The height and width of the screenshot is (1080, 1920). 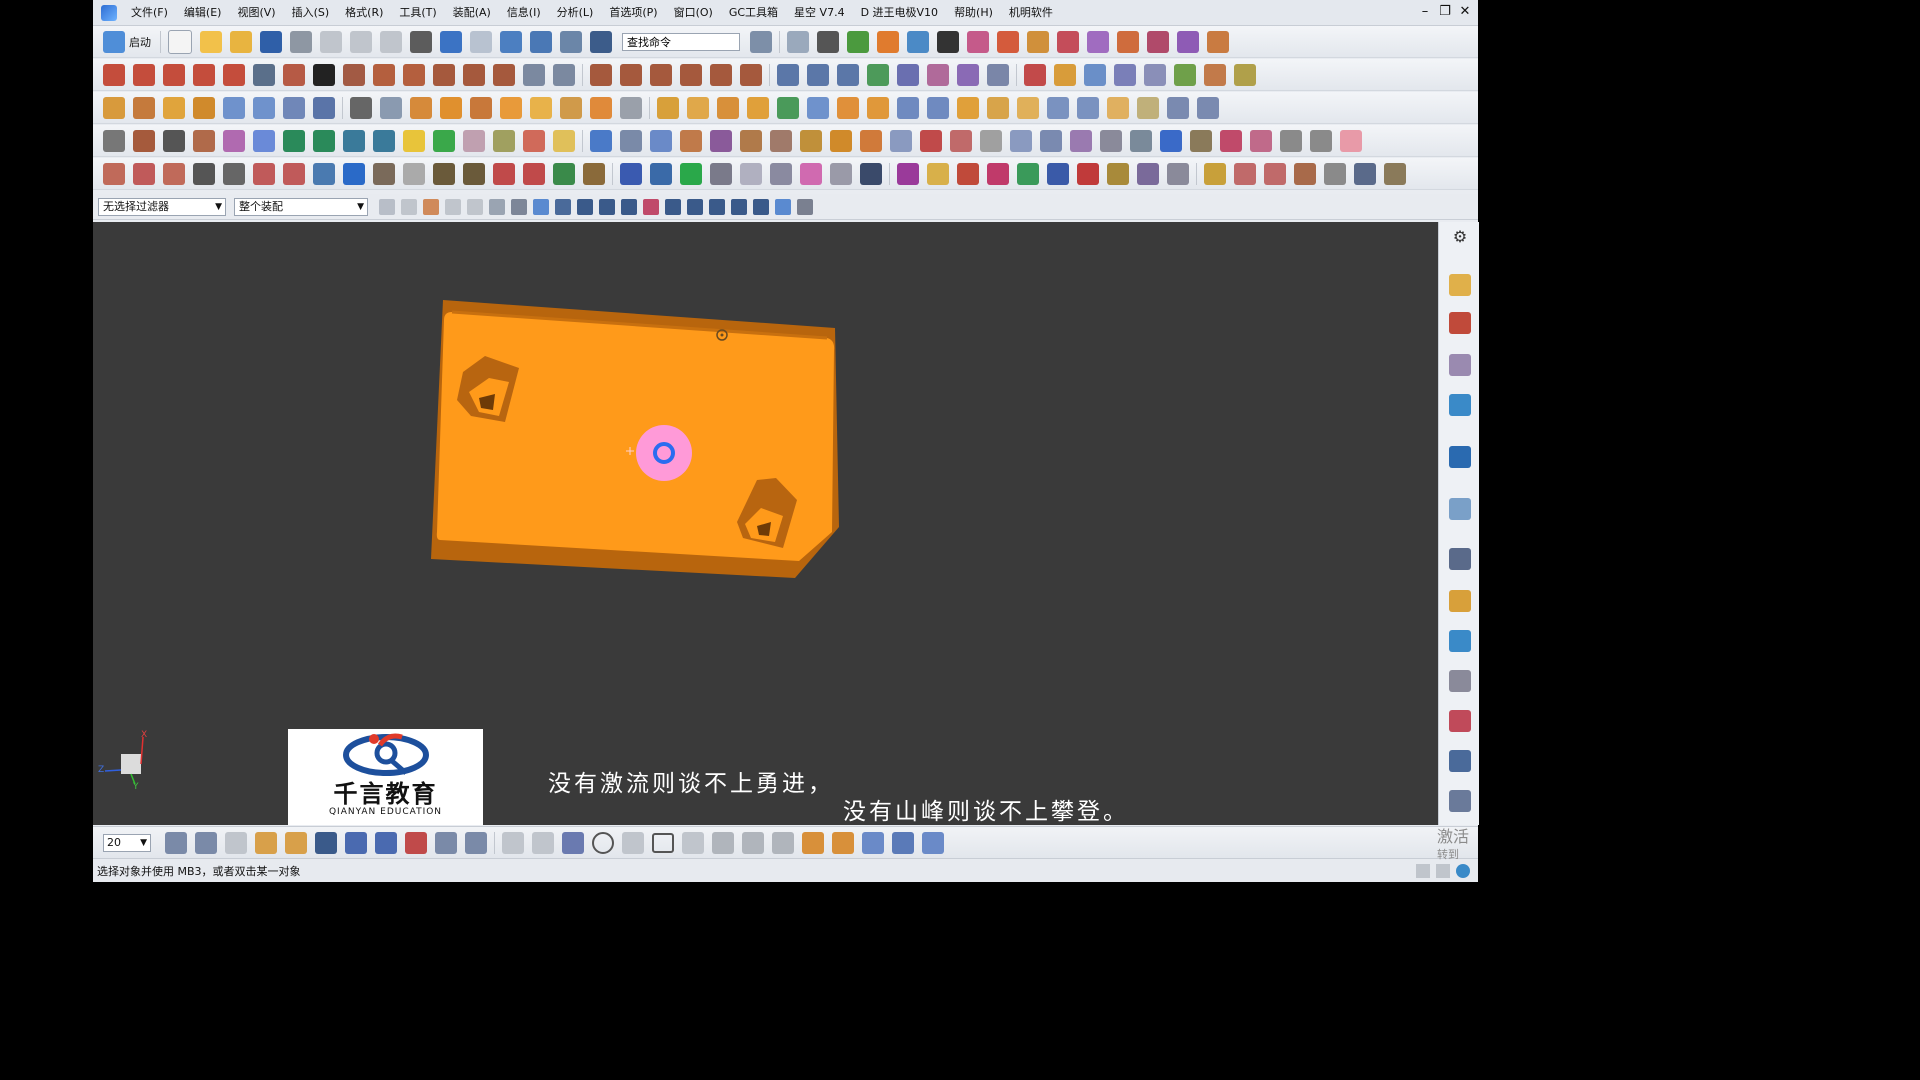 What do you see at coordinates (878, 107) in the screenshot?
I see `groove-icon` at bounding box center [878, 107].